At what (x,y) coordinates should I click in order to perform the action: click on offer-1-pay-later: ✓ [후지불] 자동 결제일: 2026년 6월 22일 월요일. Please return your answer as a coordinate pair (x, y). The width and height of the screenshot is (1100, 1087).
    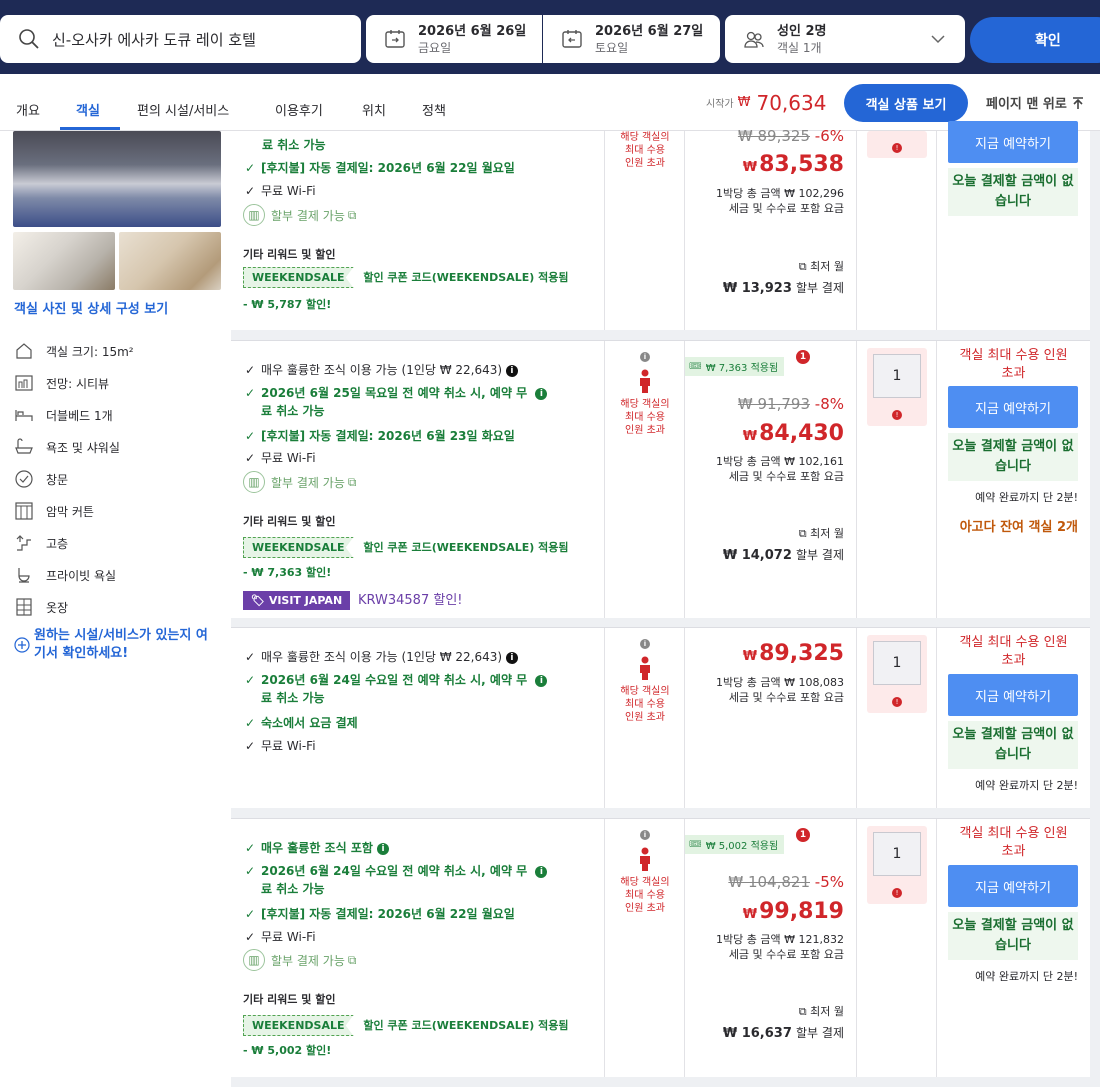
    Looking at the image, I should click on (380, 168).